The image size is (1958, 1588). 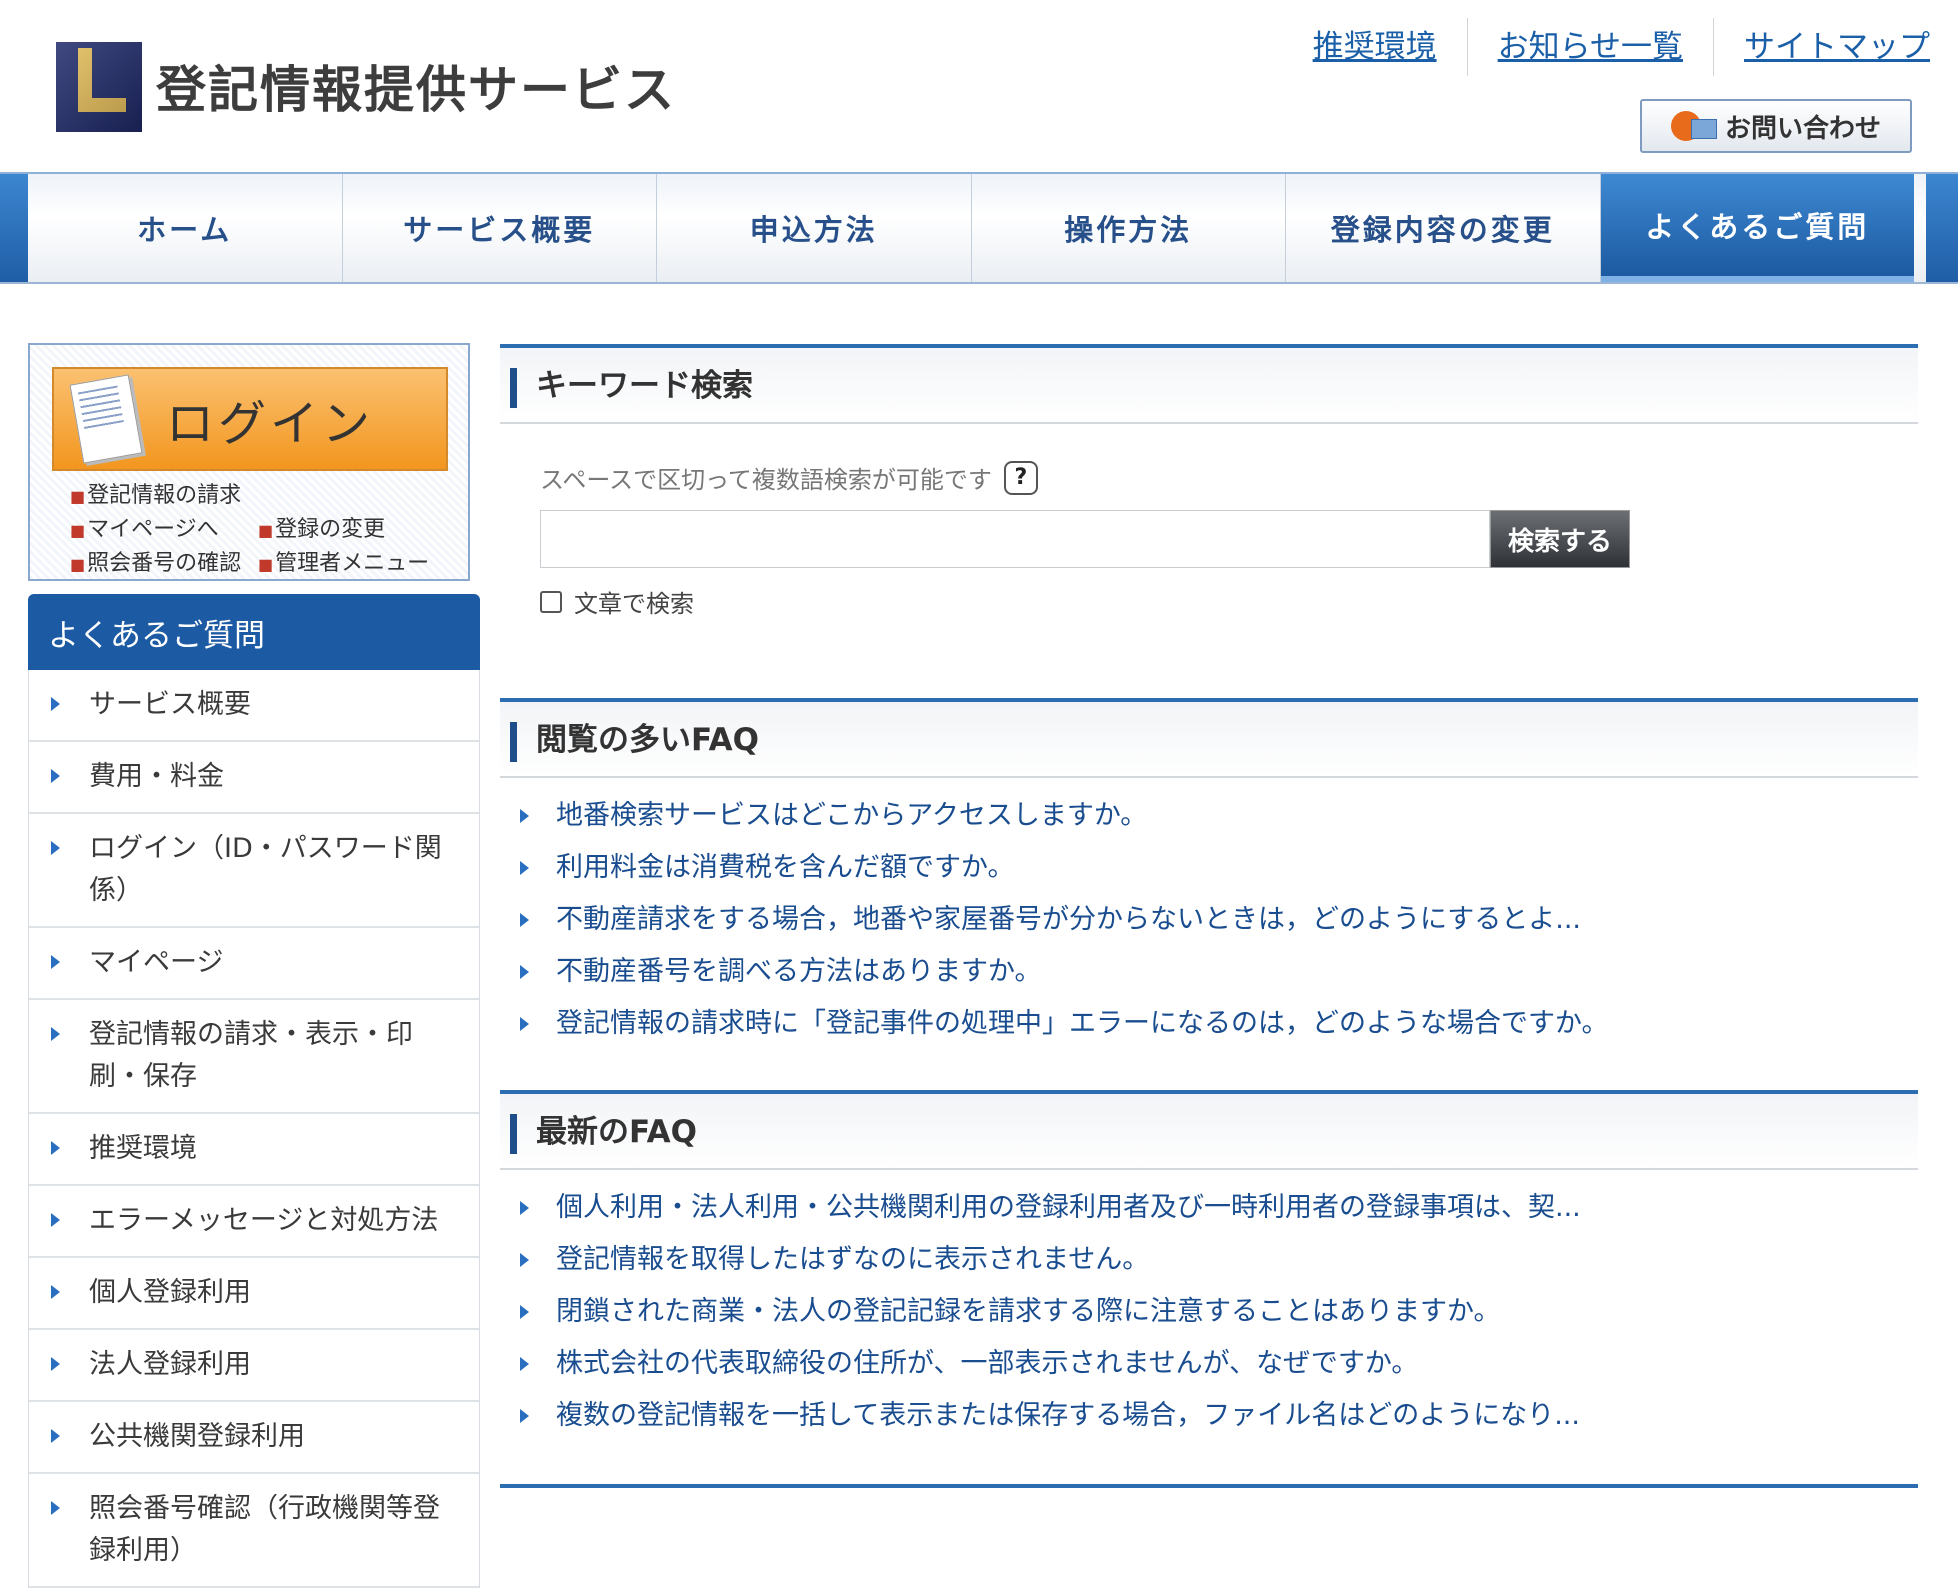 I want to click on faq-link-text: 登記情報を取得したはずなのに表示されません。, so click(x=853, y=1259).